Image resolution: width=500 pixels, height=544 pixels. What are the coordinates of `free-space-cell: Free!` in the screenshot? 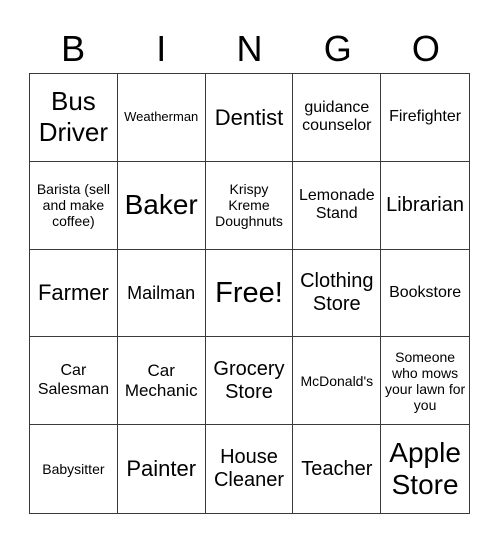 It's located at (249, 293).